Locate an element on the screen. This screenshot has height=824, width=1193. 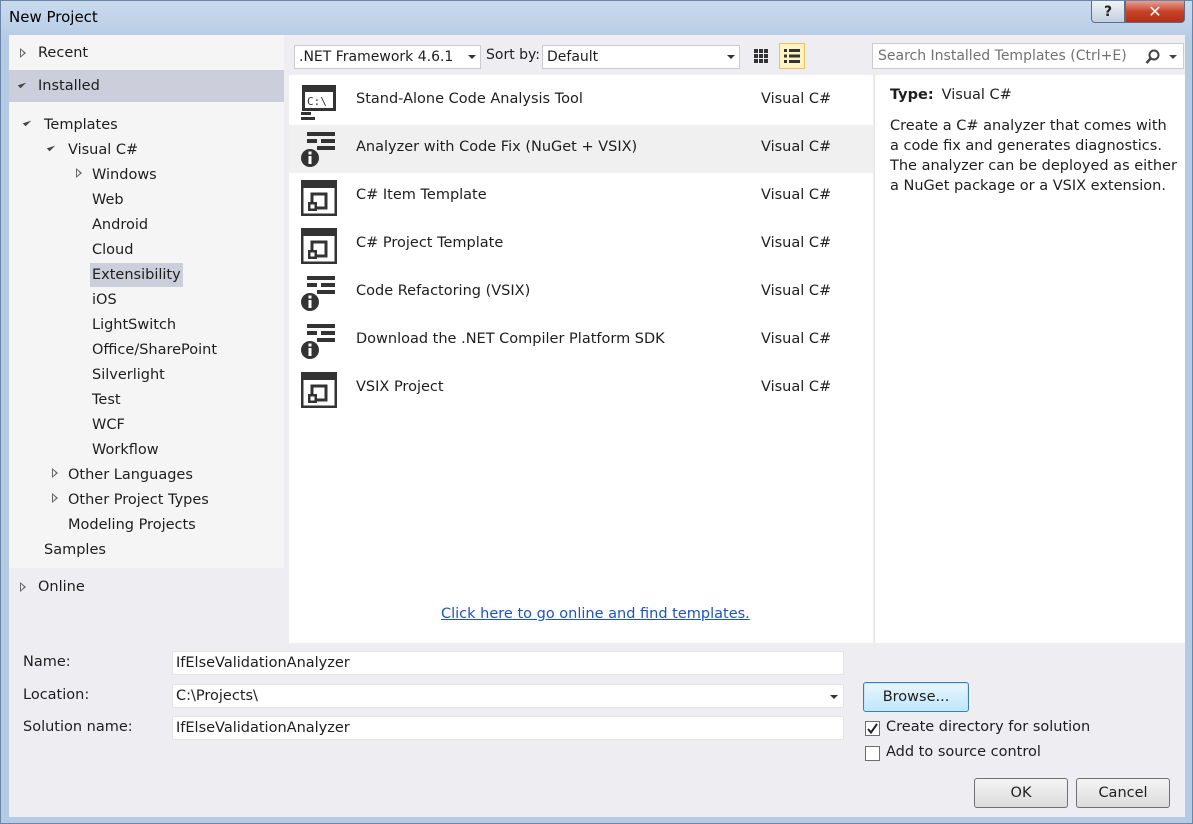
template-name: C# Item Template is located at coordinates (421, 195).